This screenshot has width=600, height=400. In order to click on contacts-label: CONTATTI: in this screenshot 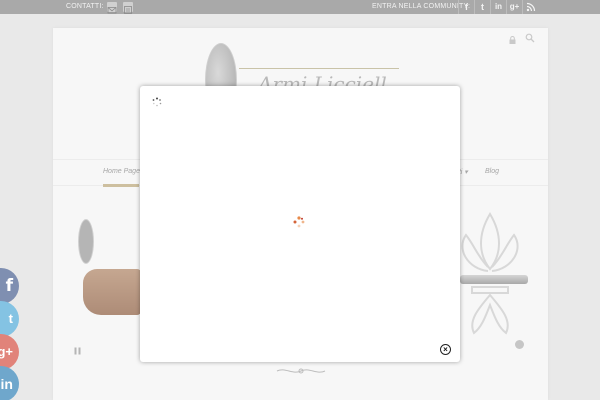, I will do `click(85, 6)`.